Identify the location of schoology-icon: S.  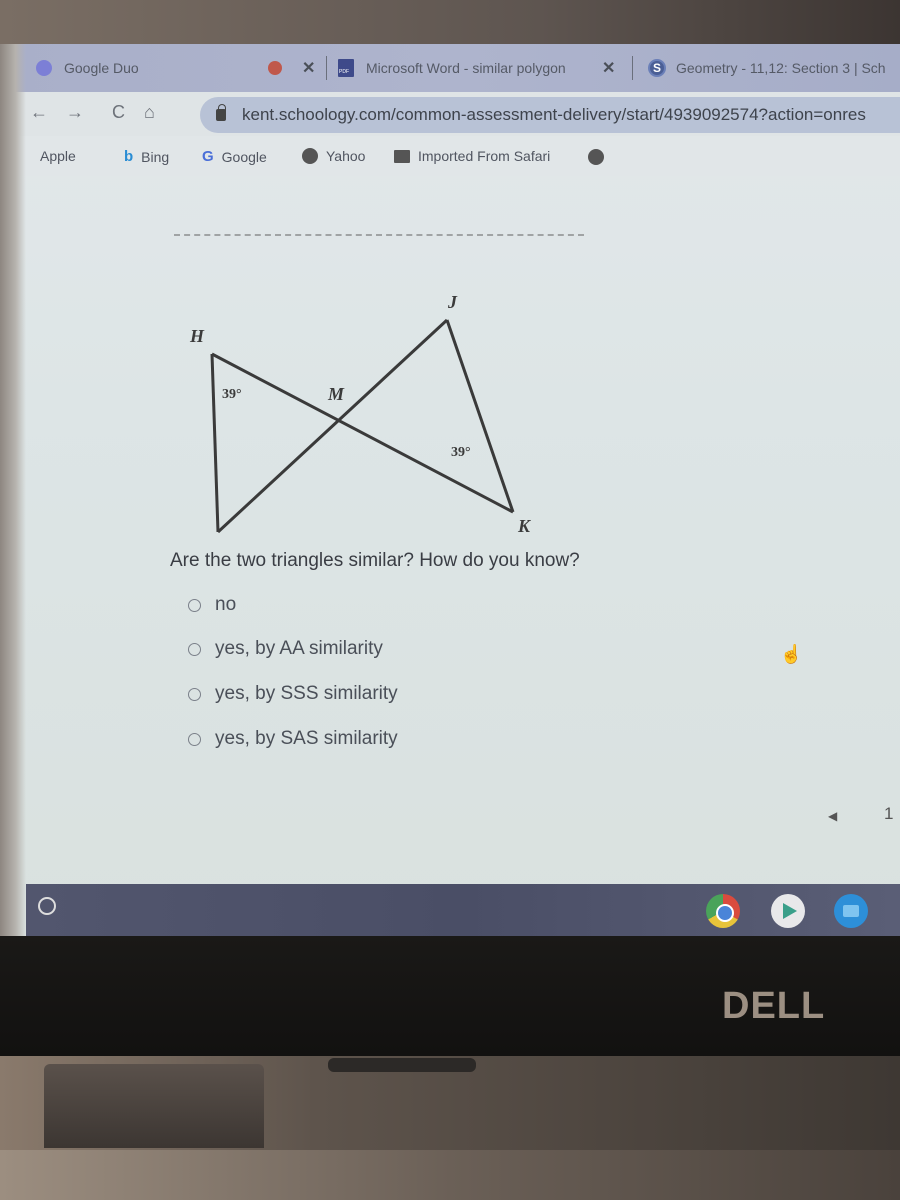
(657, 68).